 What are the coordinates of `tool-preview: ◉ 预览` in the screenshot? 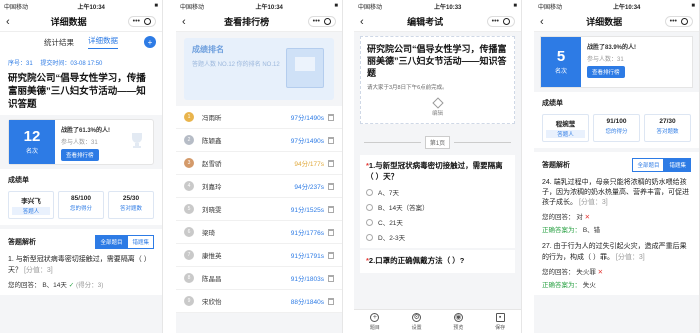 It's located at (458, 321).